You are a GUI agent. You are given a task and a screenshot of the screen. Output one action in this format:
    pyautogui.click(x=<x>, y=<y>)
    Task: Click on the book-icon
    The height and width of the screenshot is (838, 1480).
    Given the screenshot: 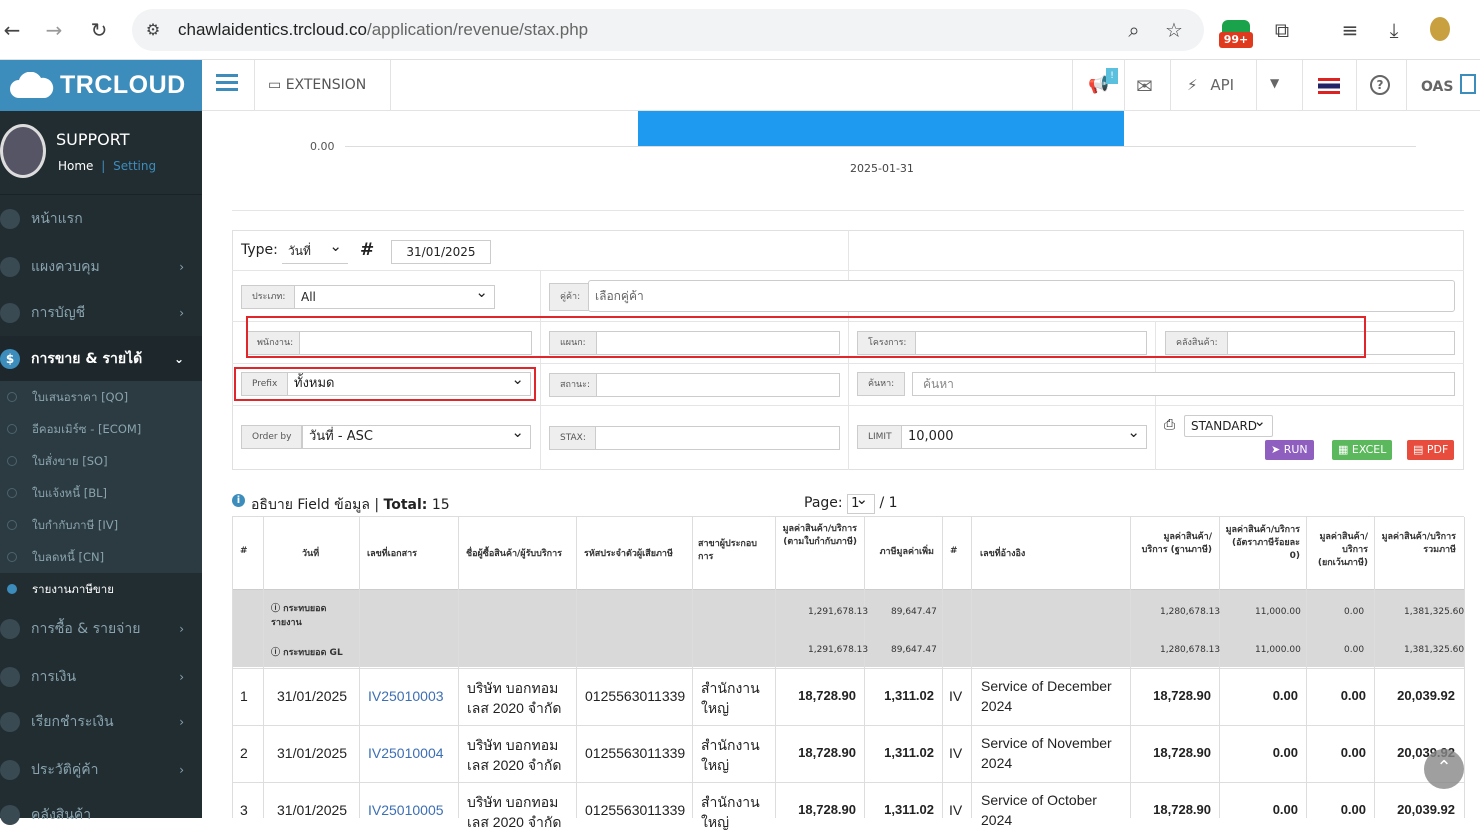 What is the action you would take?
    pyautogui.click(x=10, y=313)
    